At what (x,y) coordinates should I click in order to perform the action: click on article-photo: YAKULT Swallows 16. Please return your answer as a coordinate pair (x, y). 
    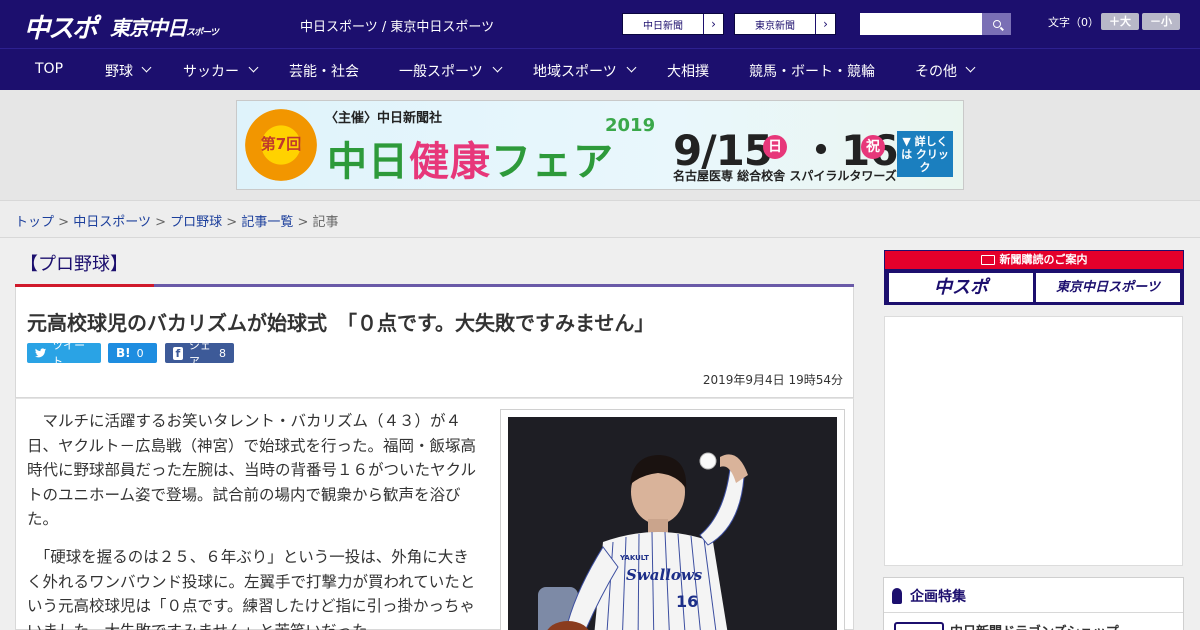
    Looking at the image, I should click on (672, 523).